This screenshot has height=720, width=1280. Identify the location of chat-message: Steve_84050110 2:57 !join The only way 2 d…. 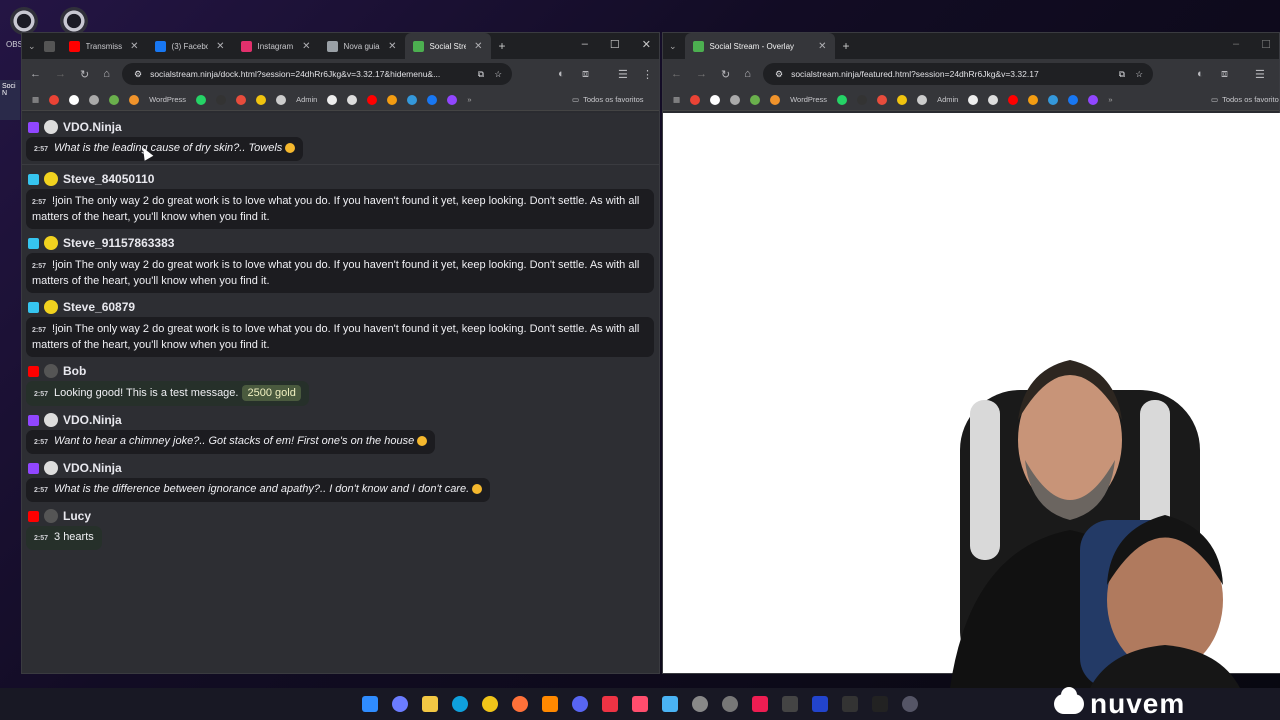
(340, 199).